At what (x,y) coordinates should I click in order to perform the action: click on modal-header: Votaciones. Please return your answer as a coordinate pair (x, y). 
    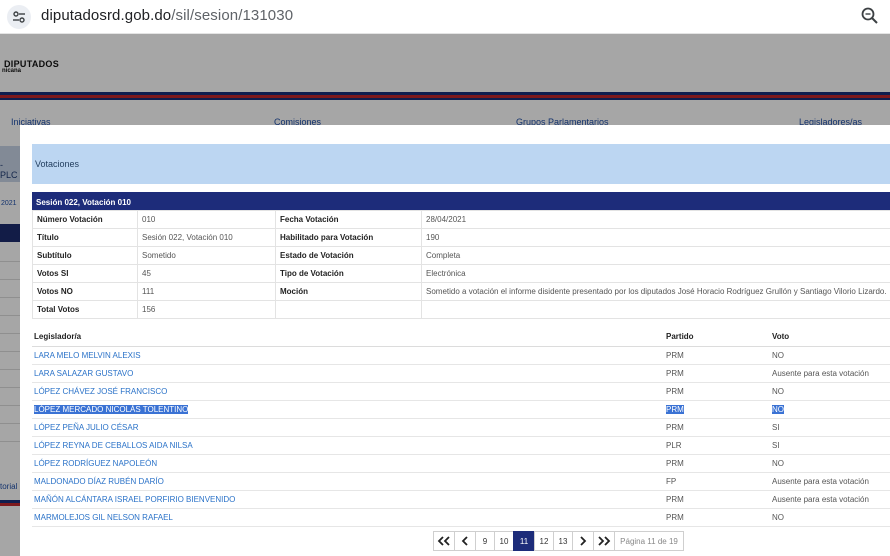
    Looking at the image, I should click on (461, 164).